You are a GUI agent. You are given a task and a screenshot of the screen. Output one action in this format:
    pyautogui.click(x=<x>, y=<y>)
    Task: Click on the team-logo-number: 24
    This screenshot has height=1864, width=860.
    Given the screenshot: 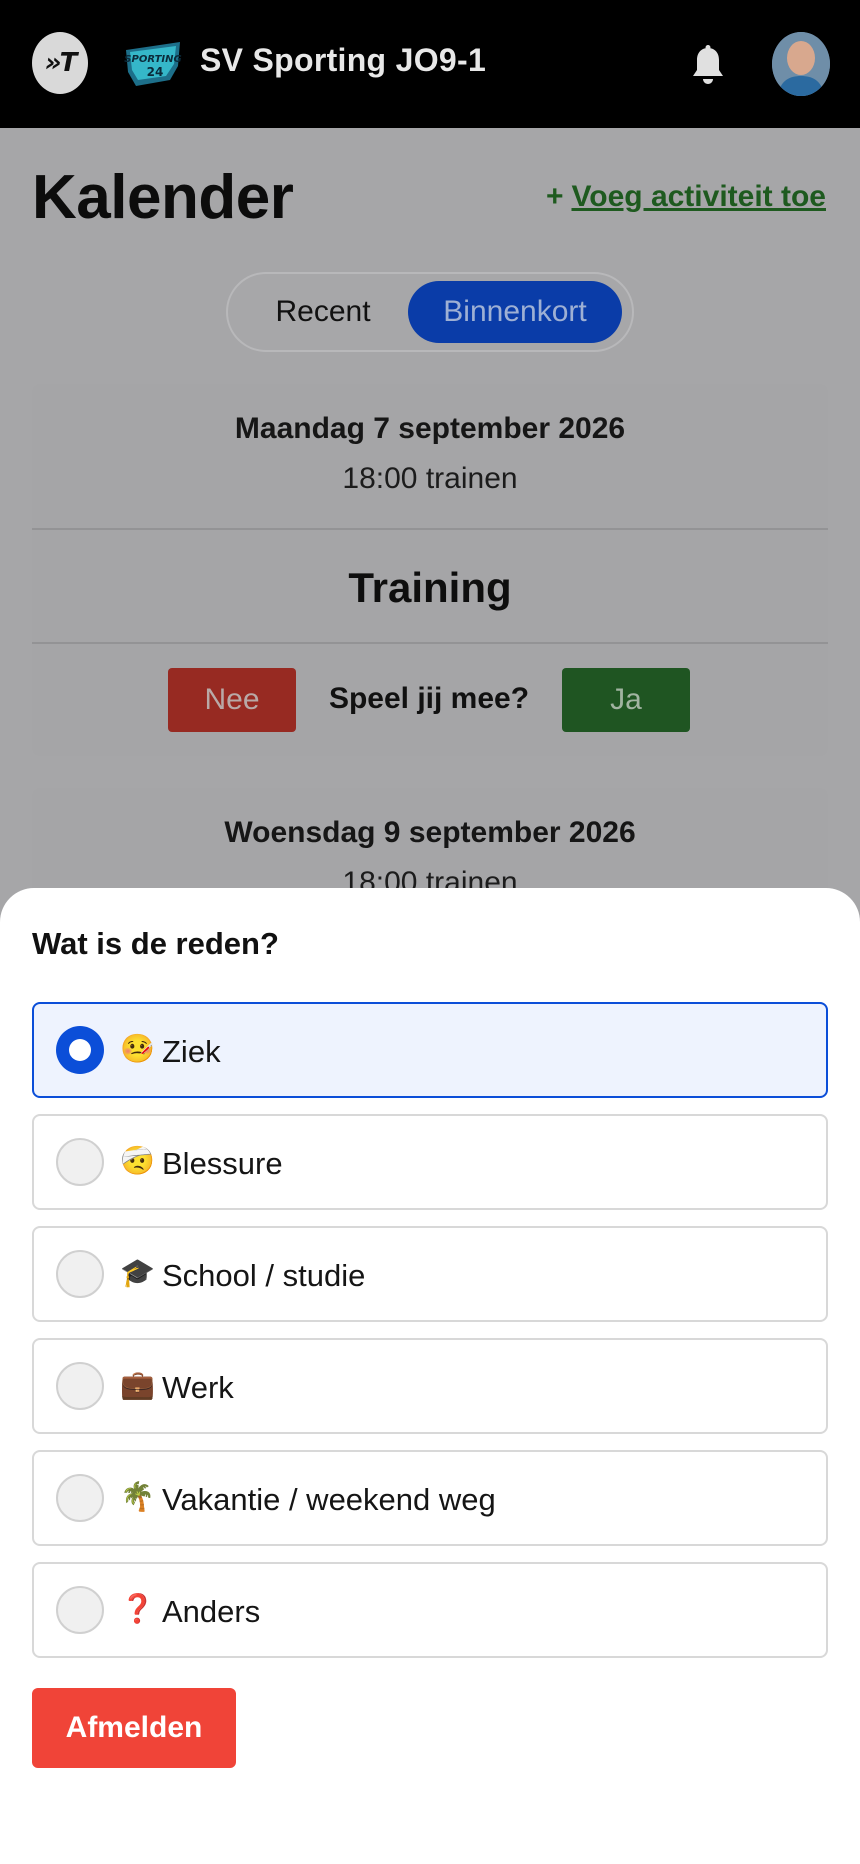 What is the action you would take?
    pyautogui.click(x=155, y=72)
    